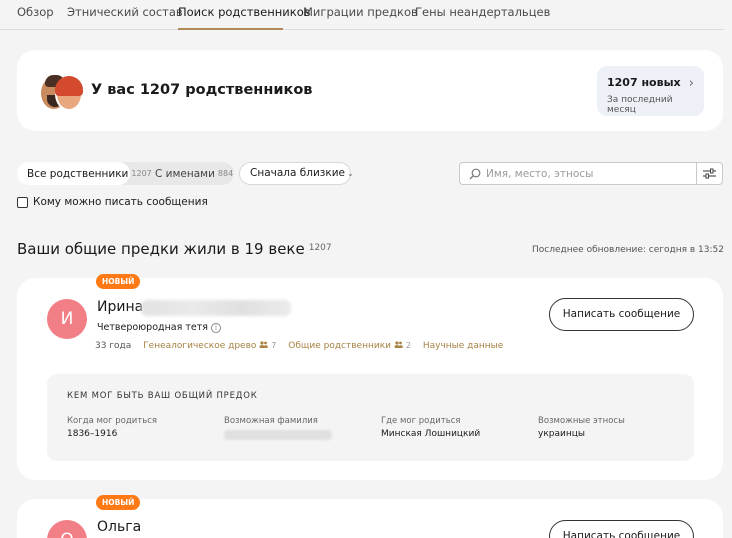 The height and width of the screenshot is (538, 732). I want to click on relatives-avatars, so click(61, 92).